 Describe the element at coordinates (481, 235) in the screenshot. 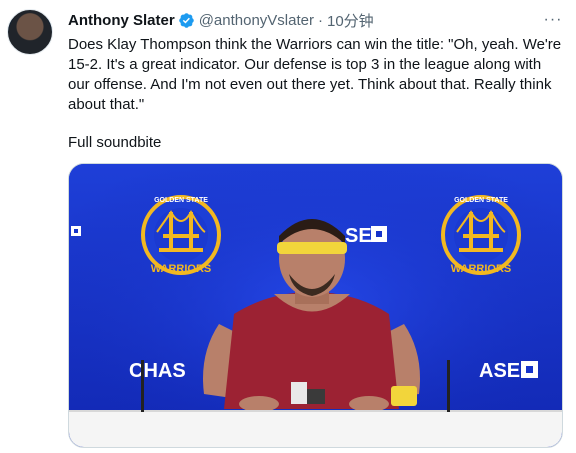

I see `warriors-logo-right: GOLDEN STATE WARRIORS` at that location.